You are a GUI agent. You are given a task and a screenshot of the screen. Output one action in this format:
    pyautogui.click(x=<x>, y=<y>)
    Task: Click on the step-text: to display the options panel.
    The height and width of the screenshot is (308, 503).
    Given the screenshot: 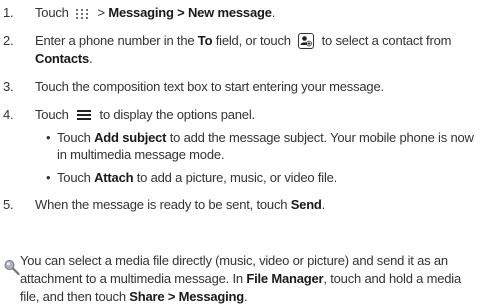 What is the action you would take?
    pyautogui.click(x=177, y=114)
    